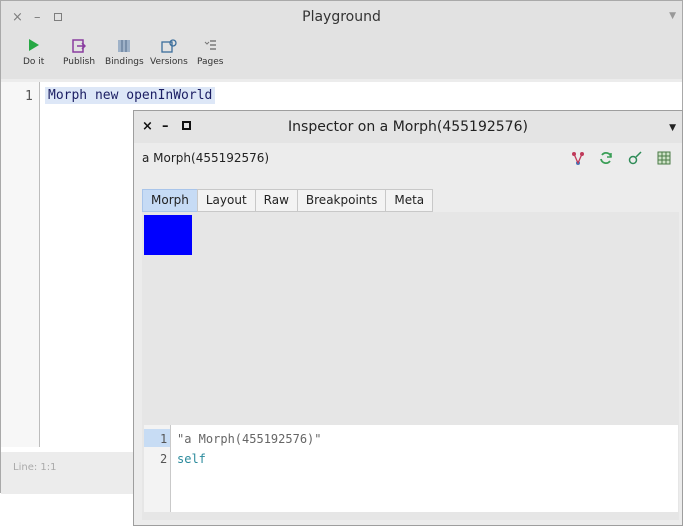  Describe the element at coordinates (210, 62) in the screenshot. I see `pages-label: Pages` at that location.